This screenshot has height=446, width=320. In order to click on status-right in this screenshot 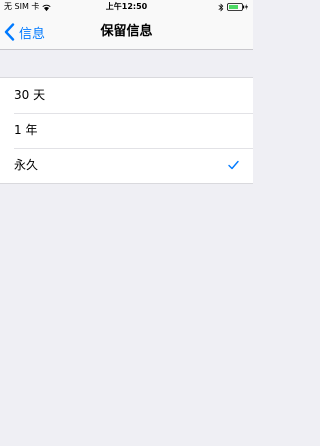, I will do `click(233, 7)`.